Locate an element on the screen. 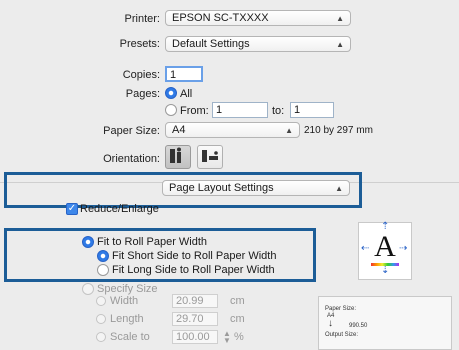 The image size is (459, 350). portrait-icon is located at coordinates (175, 155).